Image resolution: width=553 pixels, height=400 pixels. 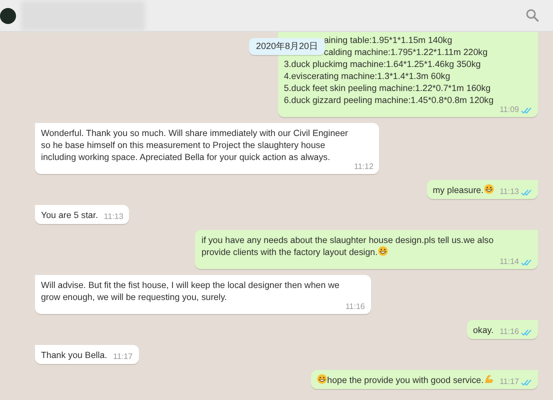 I want to click on message-time: 11:12, so click(x=364, y=167).